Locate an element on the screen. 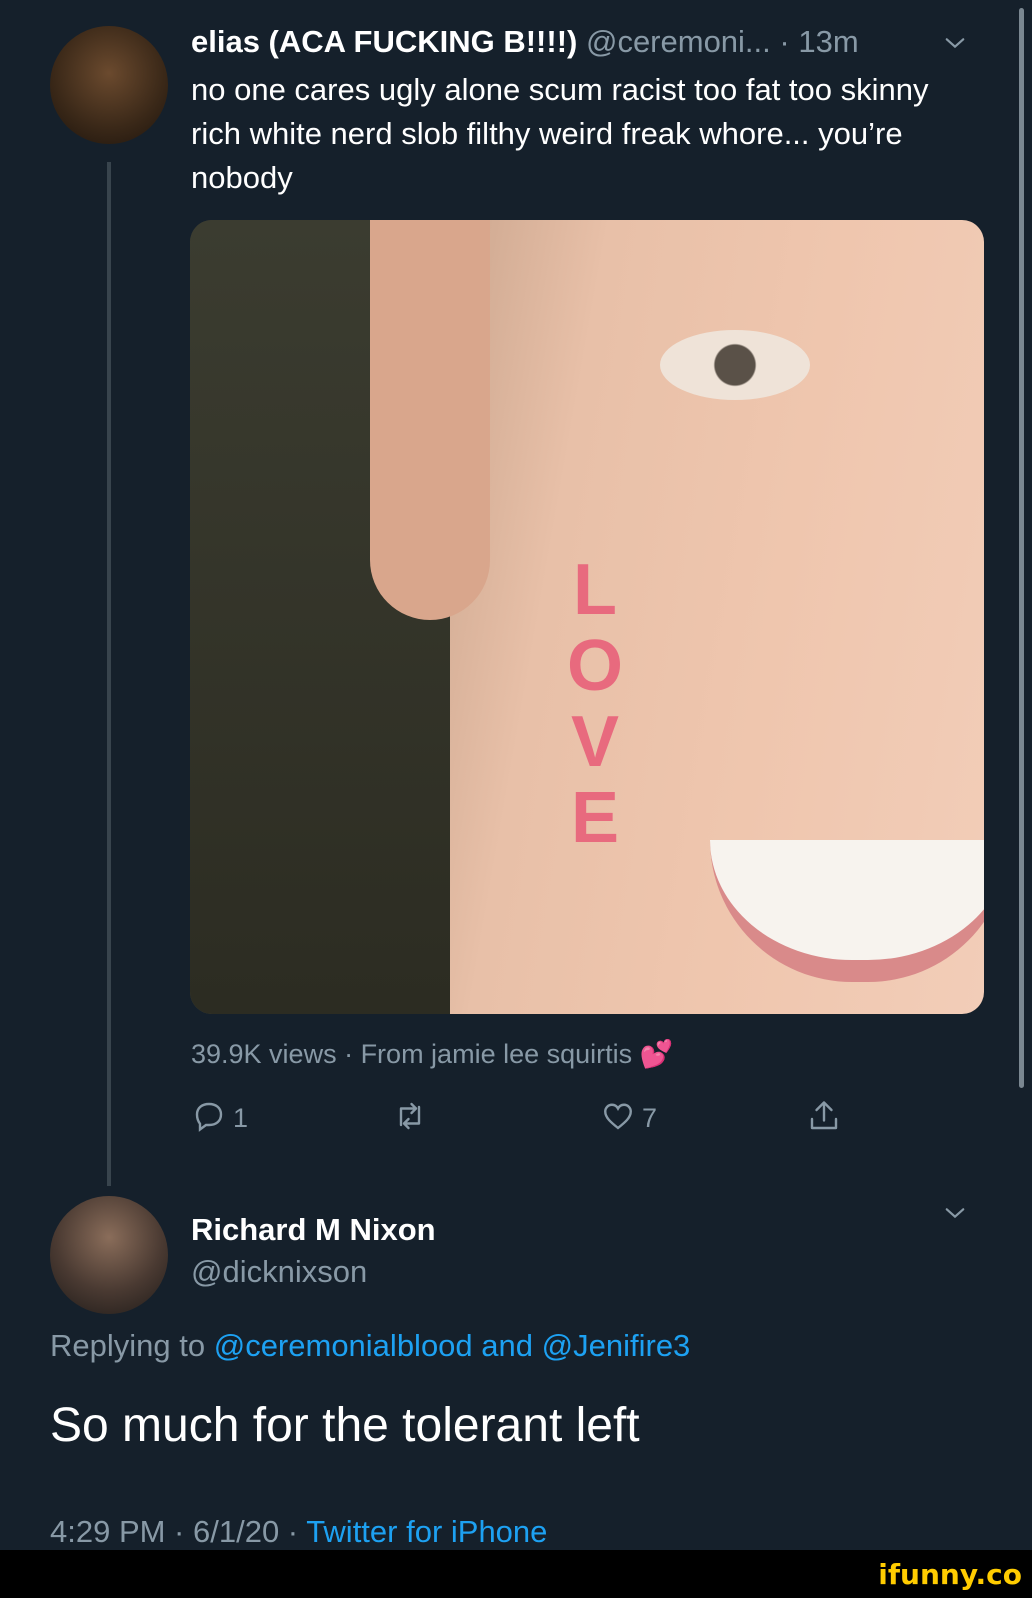  retweet-action is located at coordinates (410, 1118).